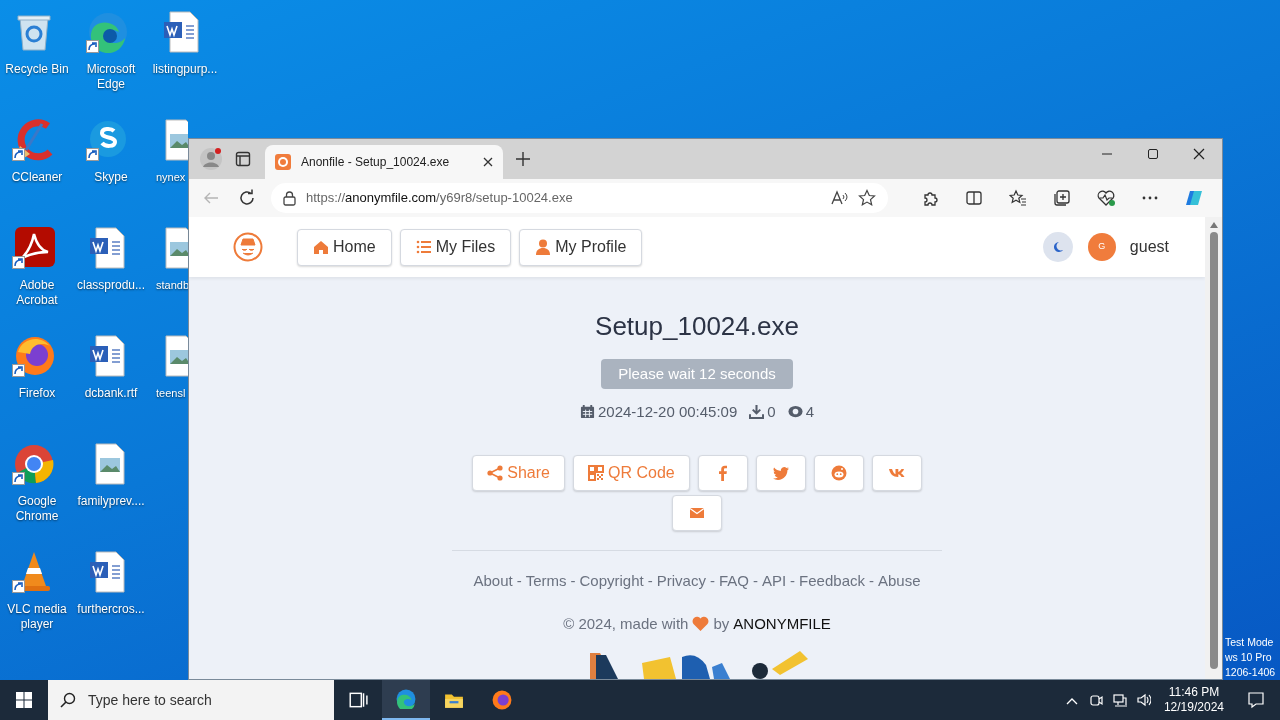  What do you see at coordinates (493, 581) in the screenshot?
I see `footer-link: About` at bounding box center [493, 581].